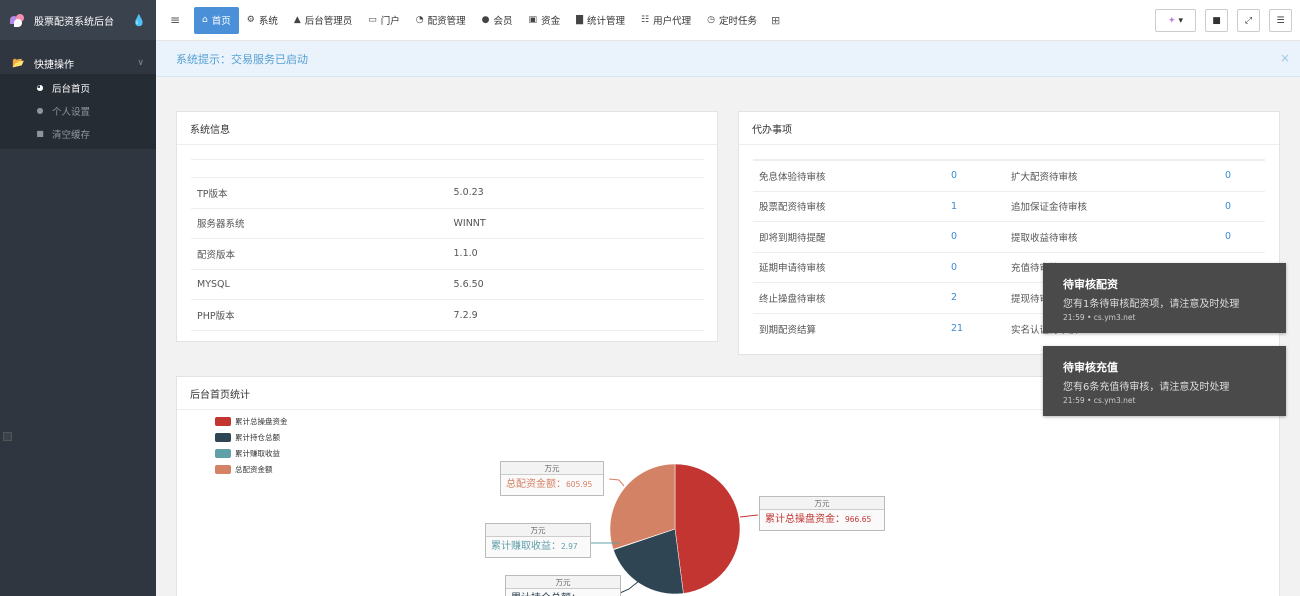 The image size is (1300, 596). What do you see at coordinates (632, 585) in the screenshot?
I see `leader-line-holdings` at bounding box center [632, 585].